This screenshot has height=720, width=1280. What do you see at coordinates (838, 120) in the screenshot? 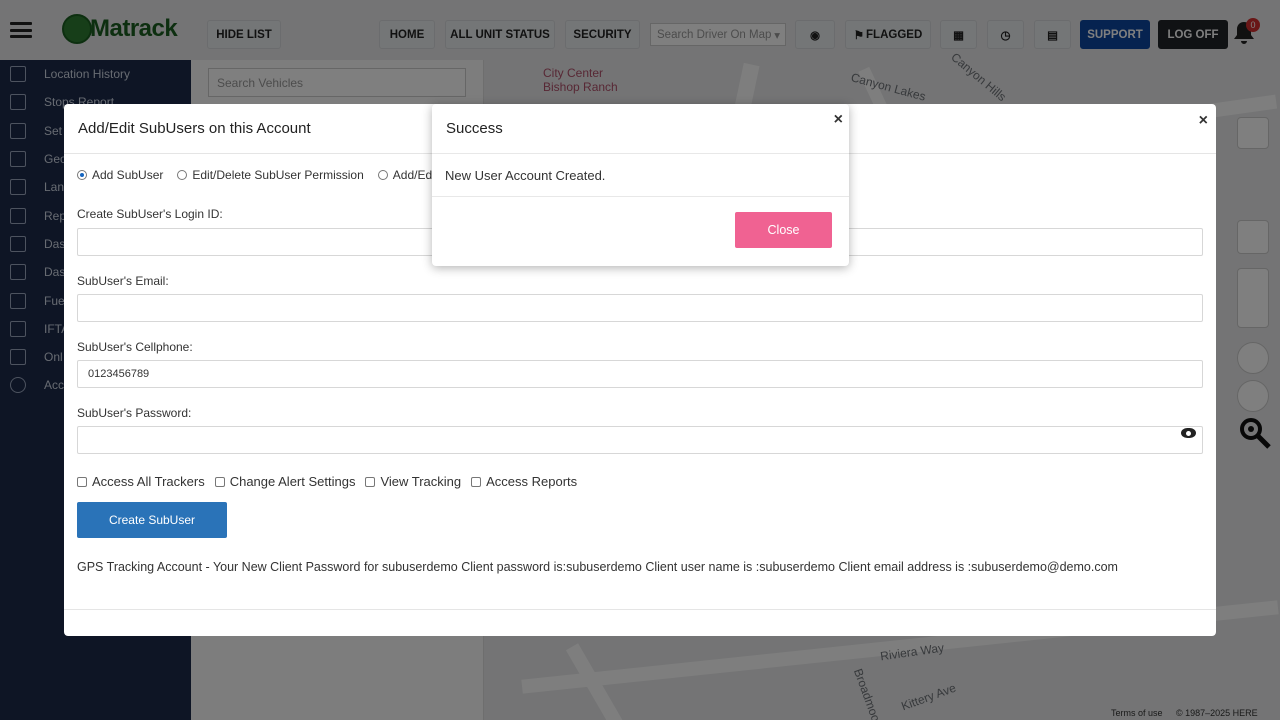
I see `close-icon: ×` at bounding box center [838, 120].